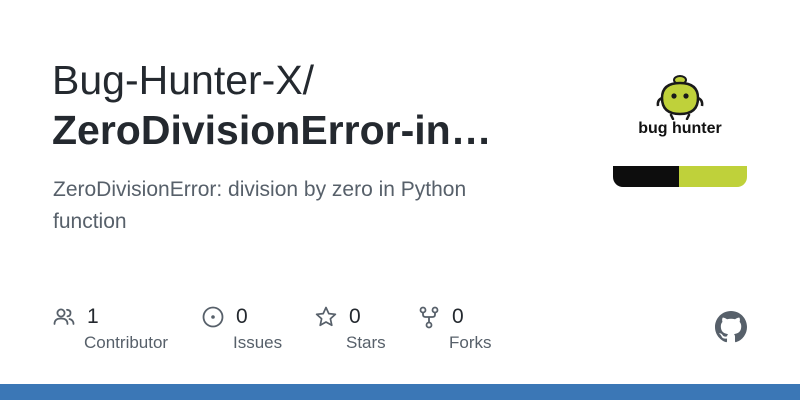 The image size is (800, 400). What do you see at coordinates (366, 342) in the screenshot?
I see `stars-label: Stars` at bounding box center [366, 342].